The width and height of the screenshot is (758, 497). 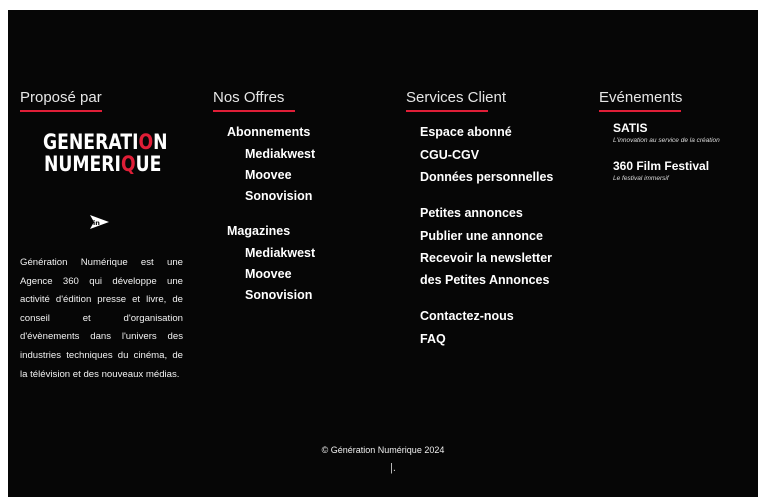 What do you see at coordinates (486, 258) in the screenshot?
I see `link-newsletter-line1: Recevoir la newsletter` at bounding box center [486, 258].